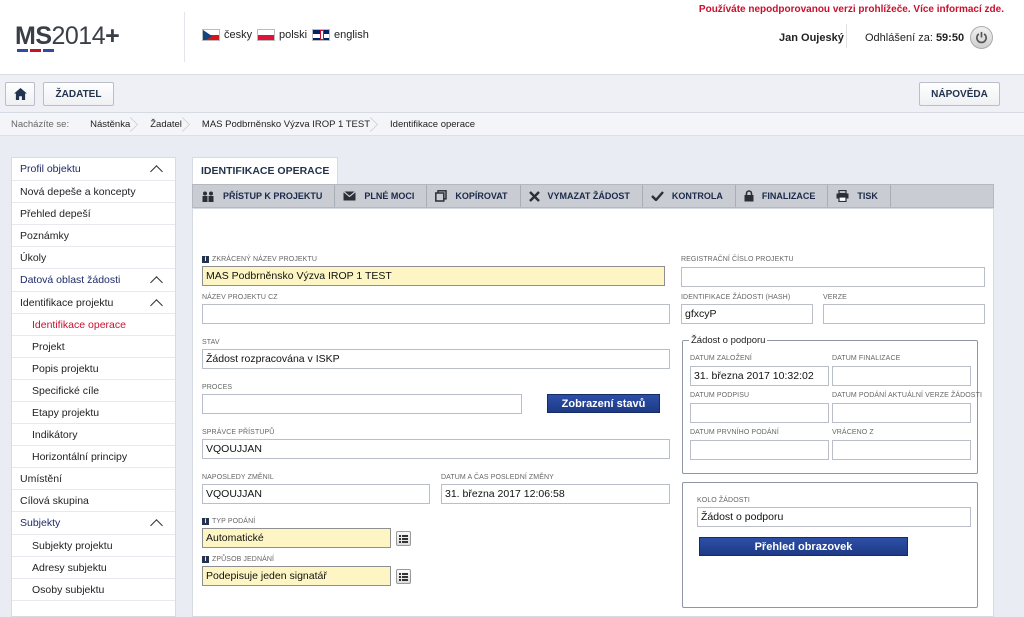  I want to click on zkraceny-nazev-field: MAS Podbrněnsko Výzva IROP 1 TEST, so click(433, 276).